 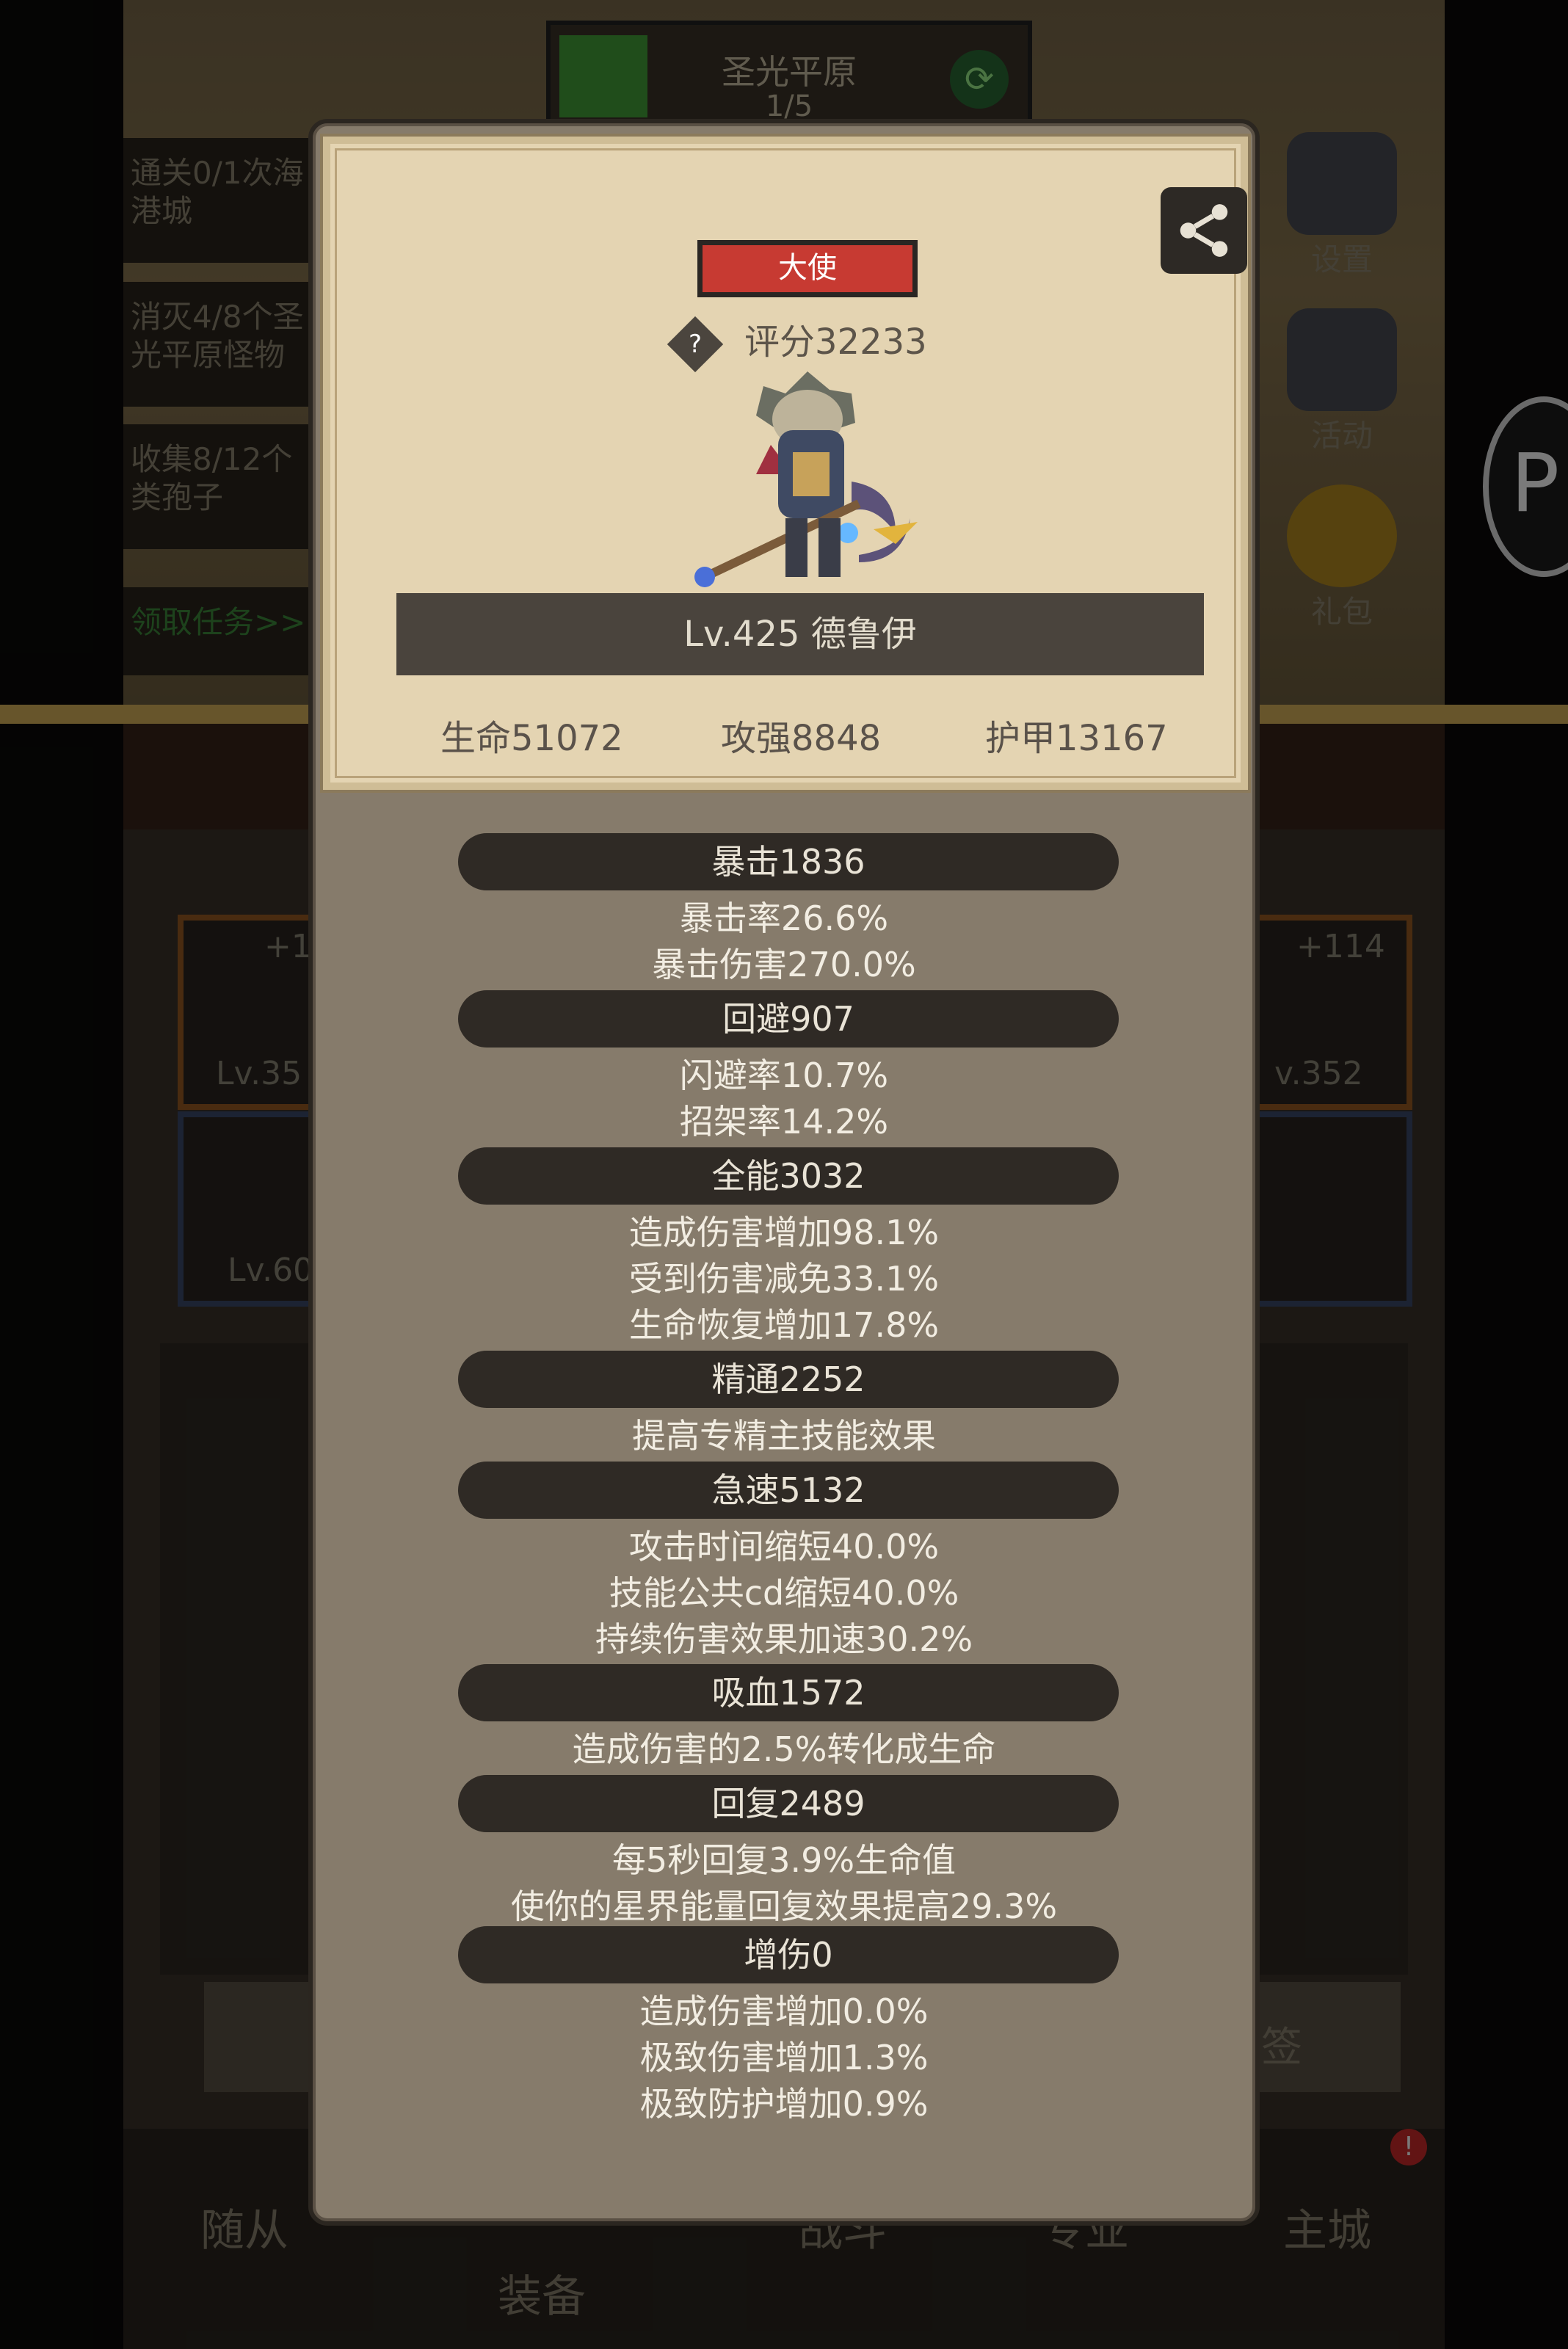 I want to click on swap-icon: ⟳, so click(x=980, y=79).